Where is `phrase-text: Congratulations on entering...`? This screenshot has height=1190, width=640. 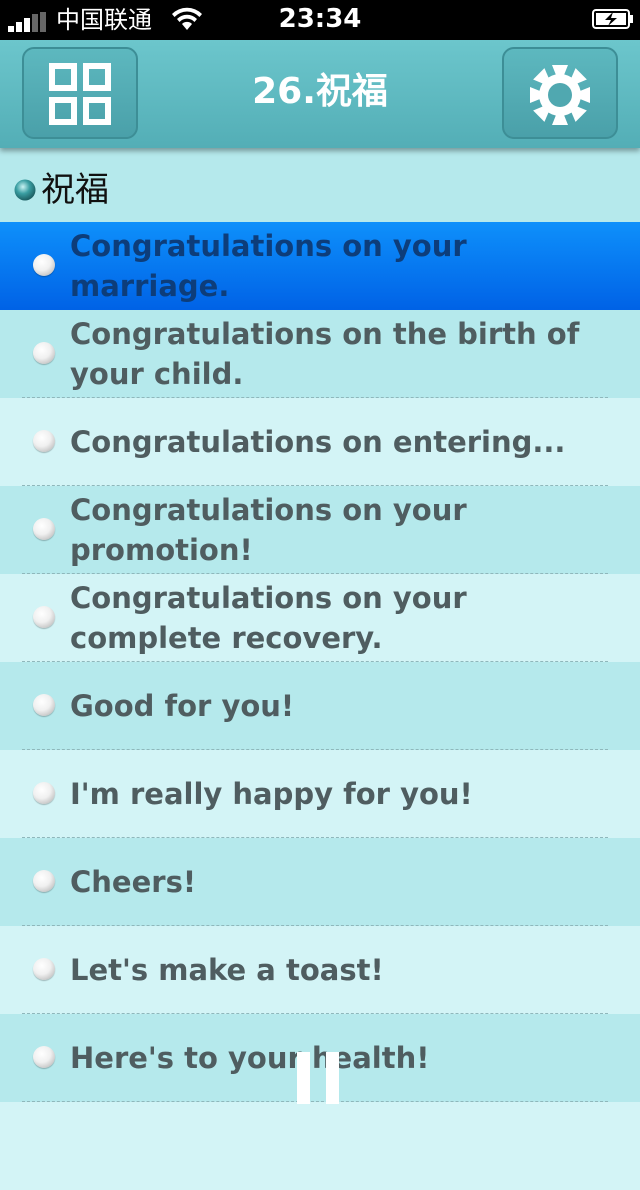 phrase-text: Congratulations on entering... is located at coordinates (318, 442).